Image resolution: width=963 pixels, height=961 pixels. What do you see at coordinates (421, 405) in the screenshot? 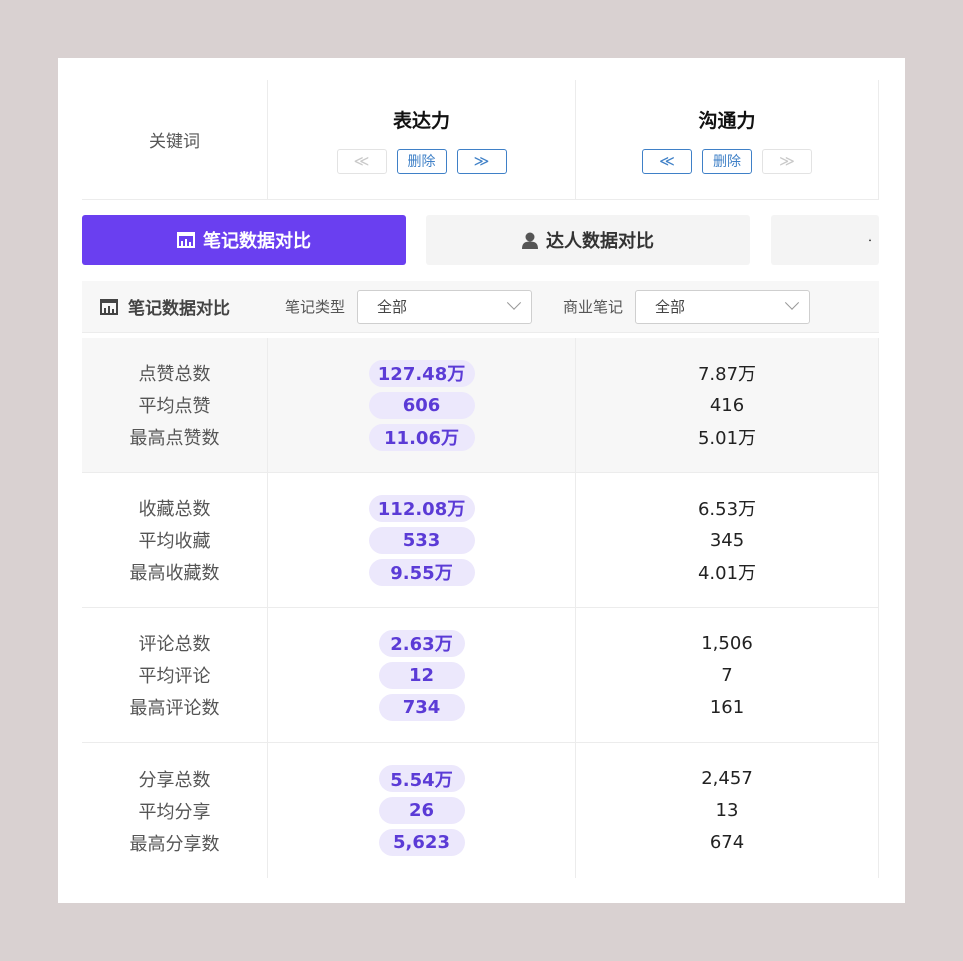
I see `metric-value-highlight: 606` at bounding box center [421, 405].